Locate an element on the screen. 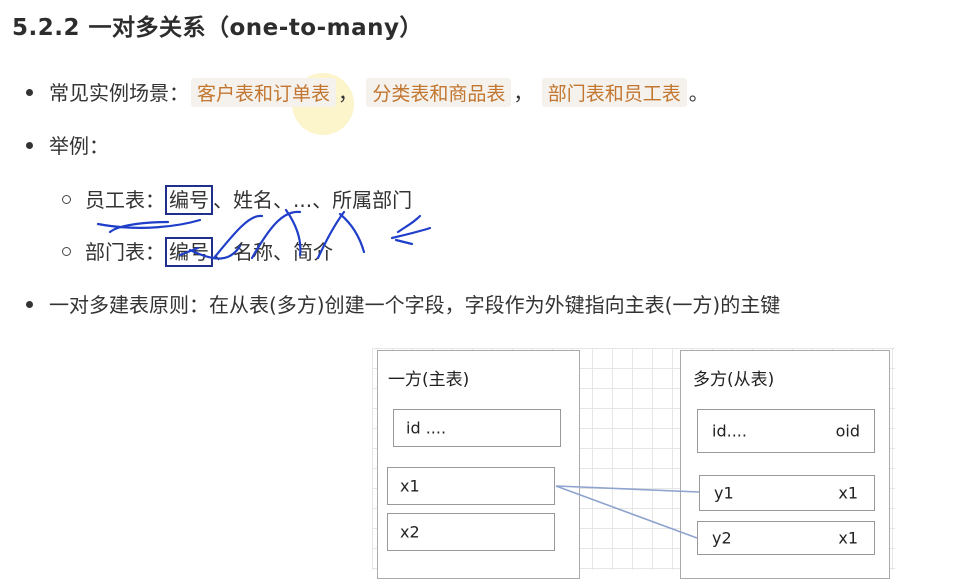  fk-line-y2 is located at coordinates (626, 512).